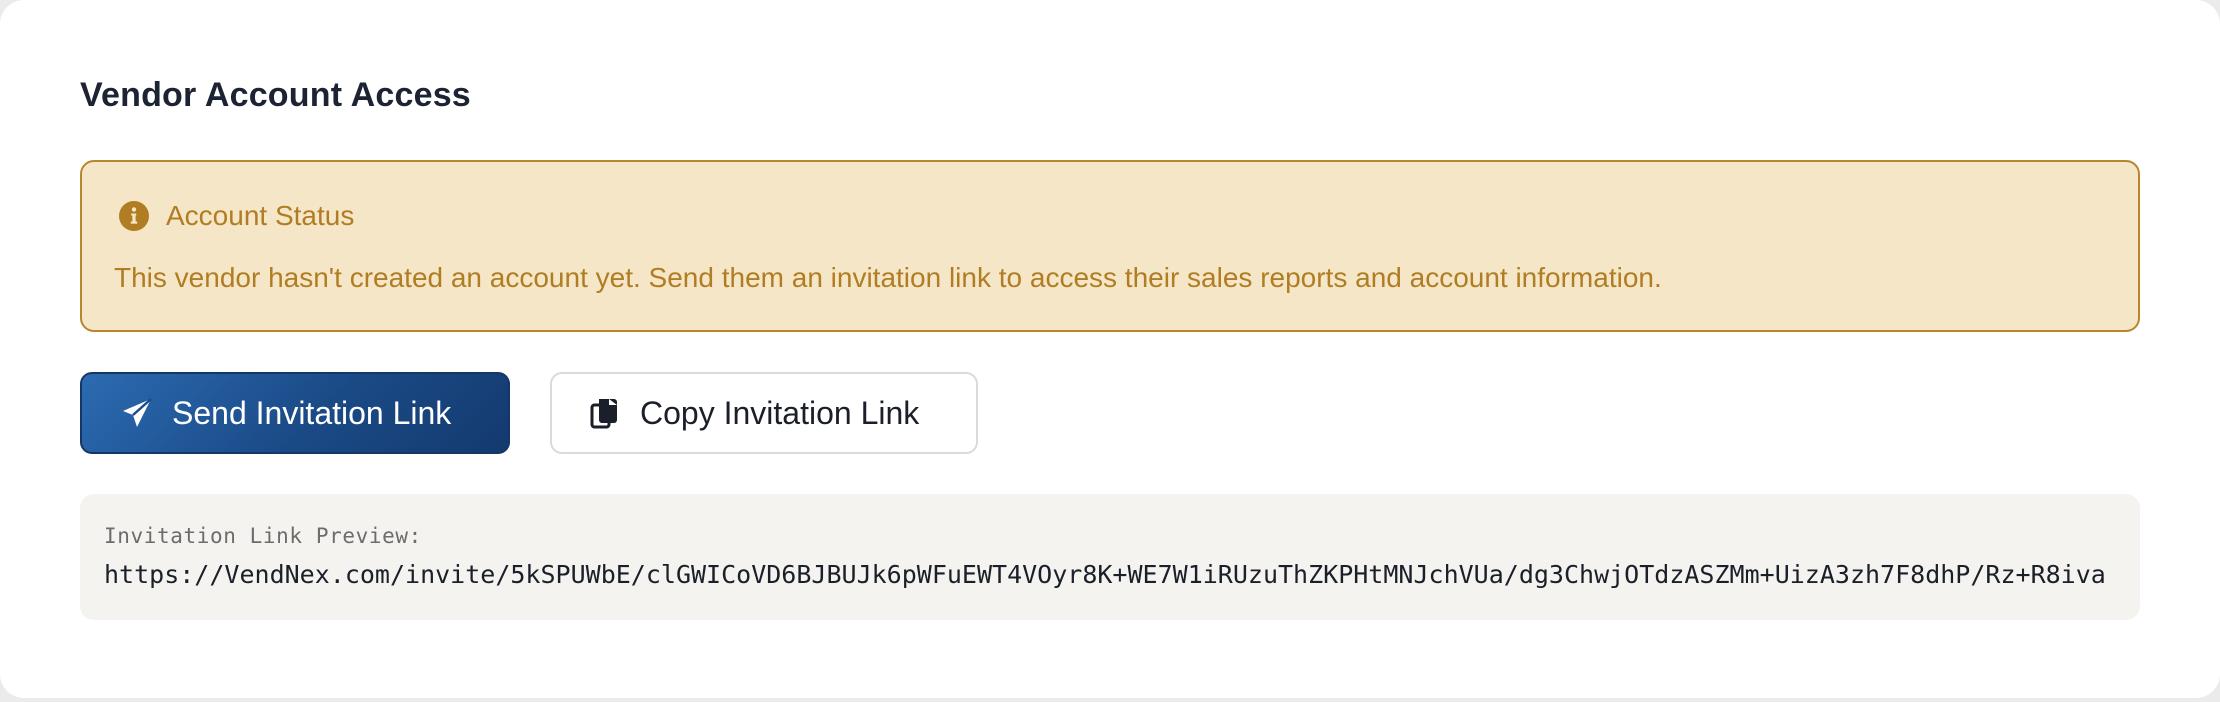  Describe the element at coordinates (134, 216) in the screenshot. I see `info-circle-icon` at that location.